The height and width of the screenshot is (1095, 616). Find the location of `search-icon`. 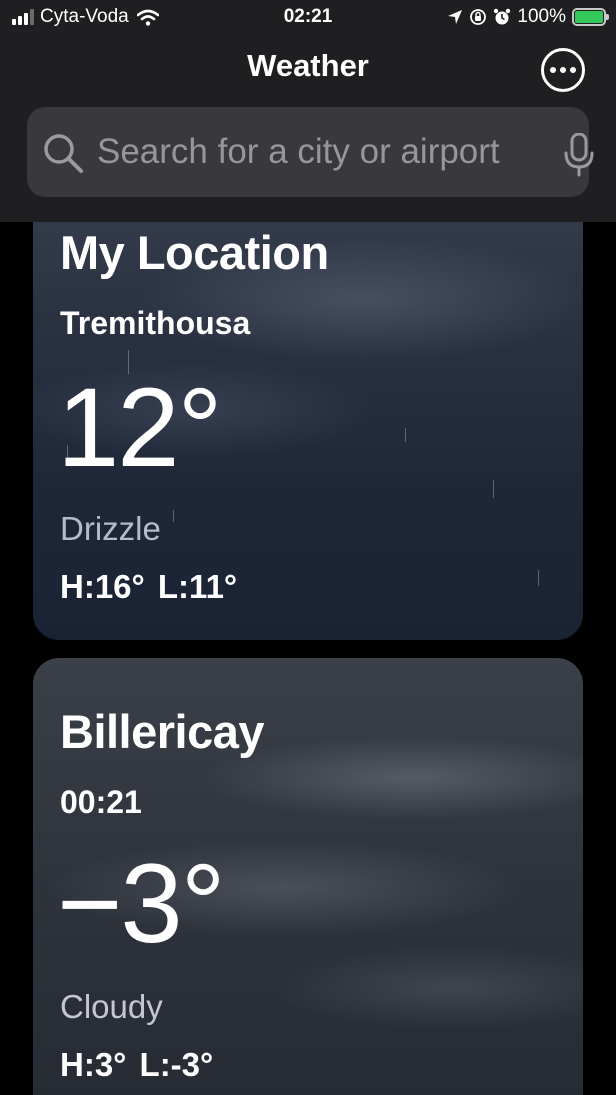

search-icon is located at coordinates (63, 153).